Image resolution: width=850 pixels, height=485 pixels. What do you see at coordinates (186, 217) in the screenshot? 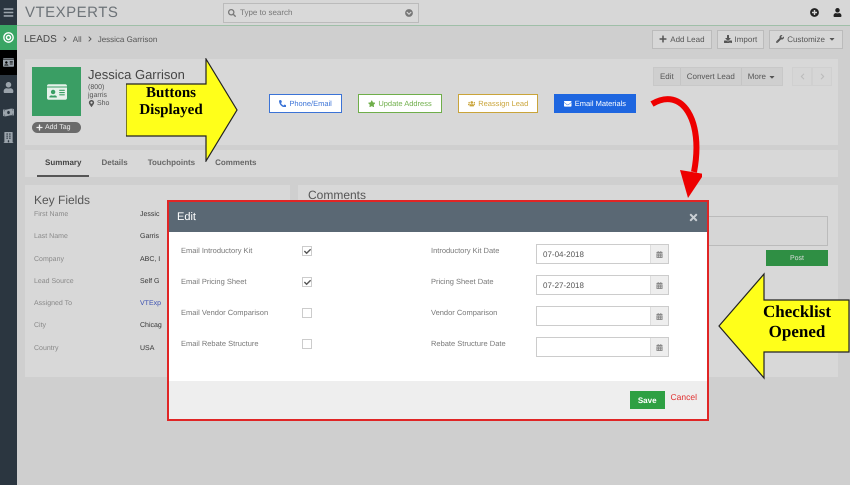
I see `dialog-title: Edit` at bounding box center [186, 217].